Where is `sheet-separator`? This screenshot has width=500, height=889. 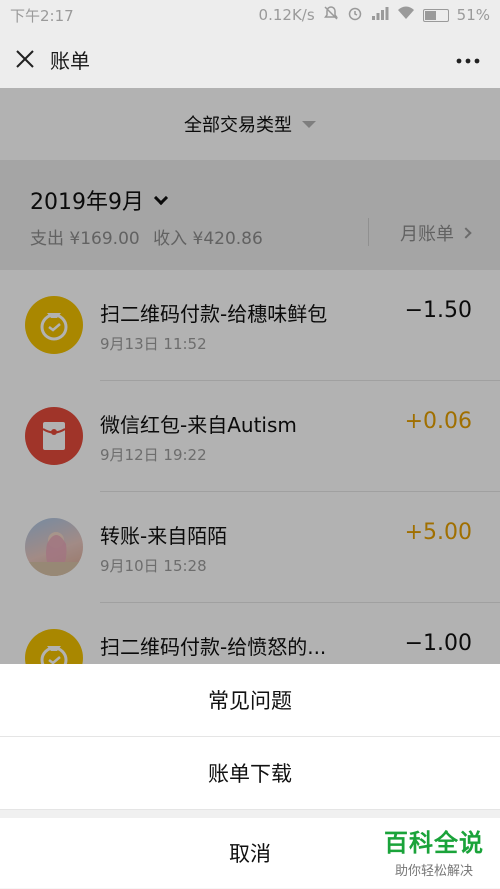 sheet-separator is located at coordinates (250, 814).